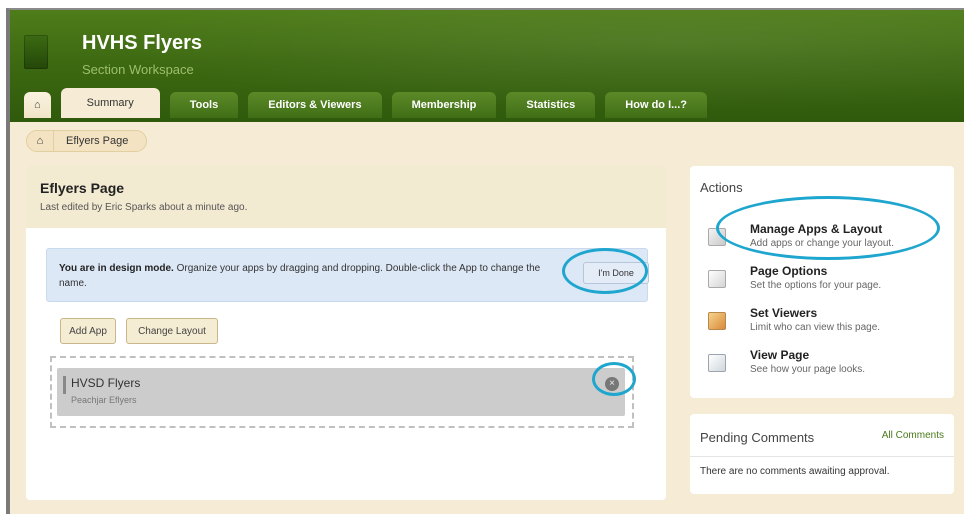 The width and height of the screenshot is (964, 514). What do you see at coordinates (757, 437) in the screenshot?
I see `pending-comments-title: Pending Comments` at bounding box center [757, 437].